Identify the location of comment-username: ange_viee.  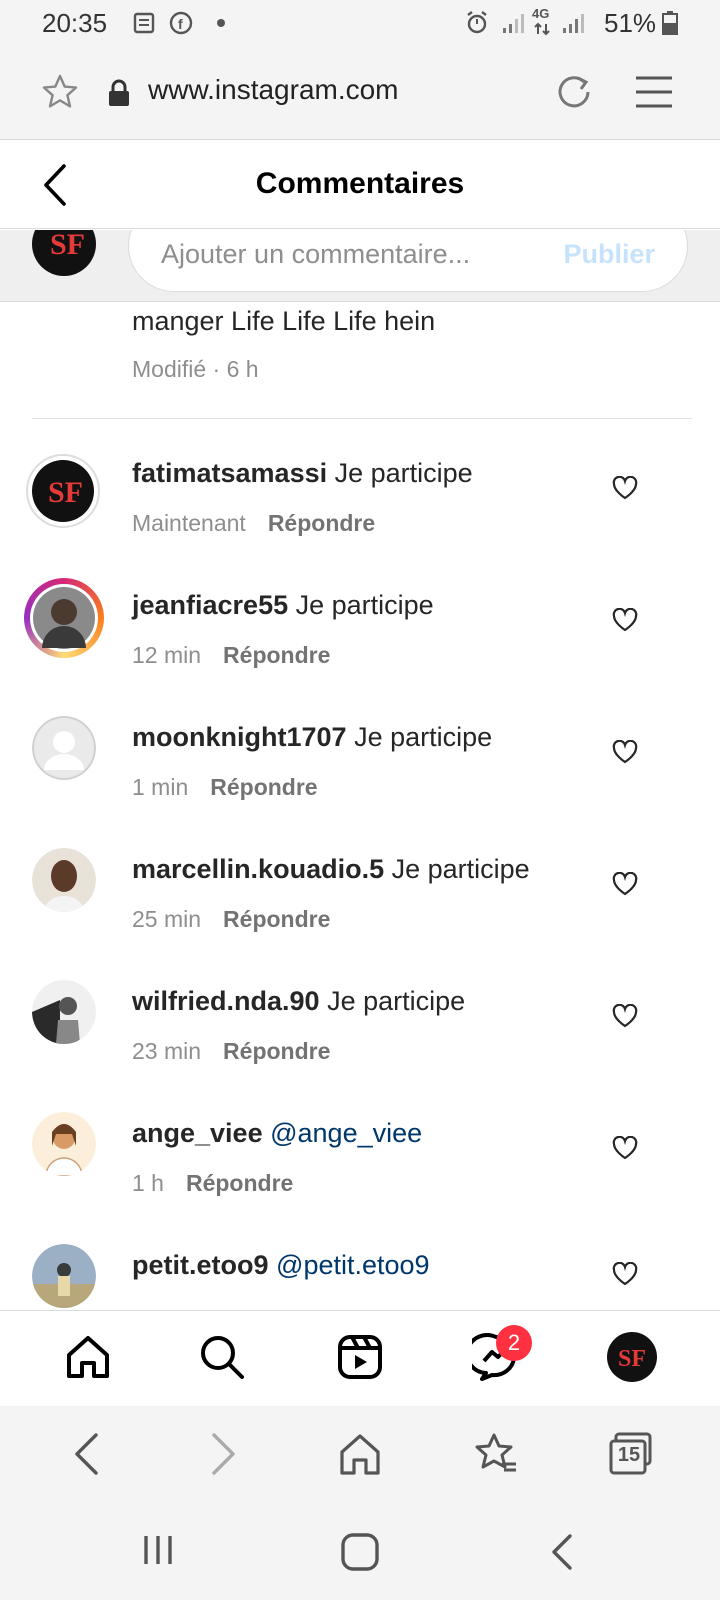
(197, 1133).